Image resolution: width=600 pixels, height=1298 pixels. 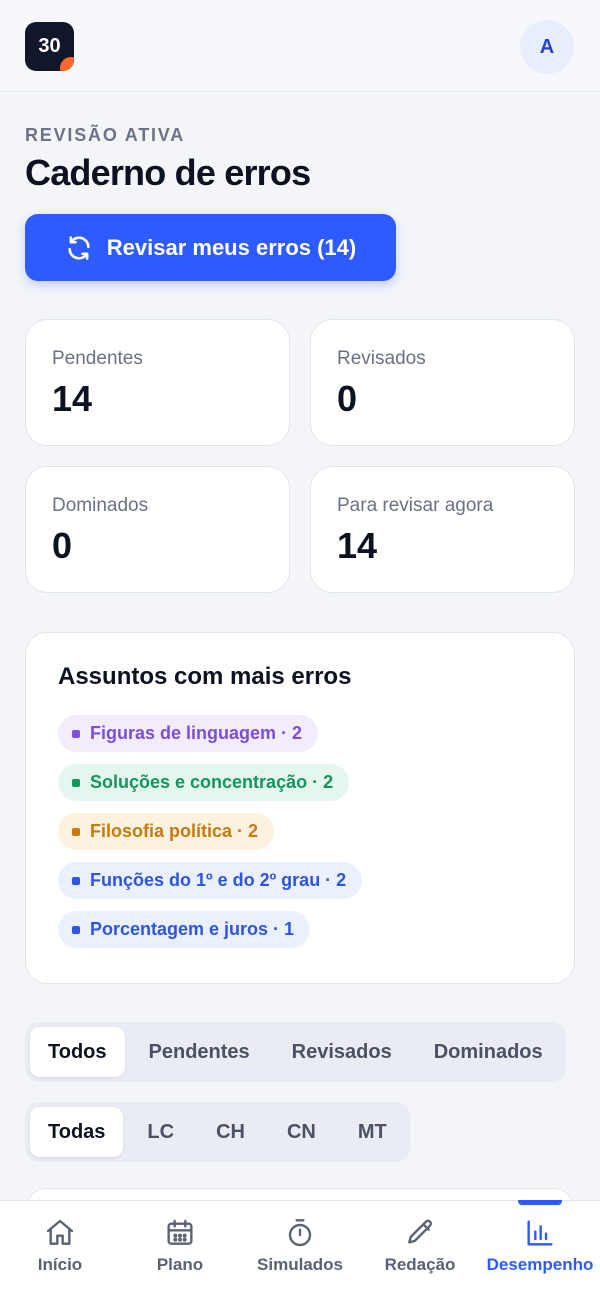 I want to click on area-tab-mt: MT, so click(x=372, y=1132).